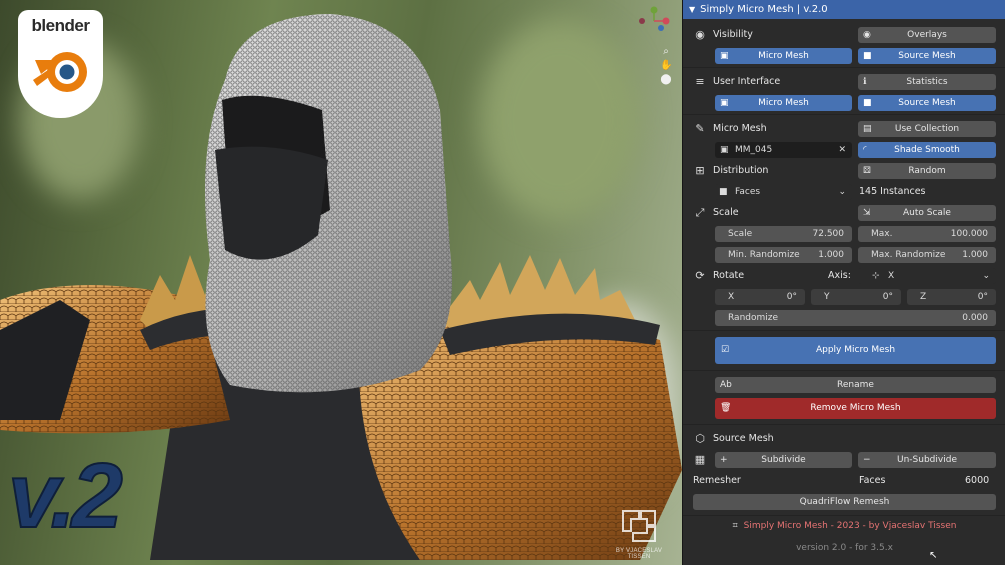 Image resolution: width=1005 pixels, height=565 pixels. Describe the element at coordinates (927, 103) in the screenshot. I see `ui-source-mesh-toggle: ■ Source Mesh` at that location.